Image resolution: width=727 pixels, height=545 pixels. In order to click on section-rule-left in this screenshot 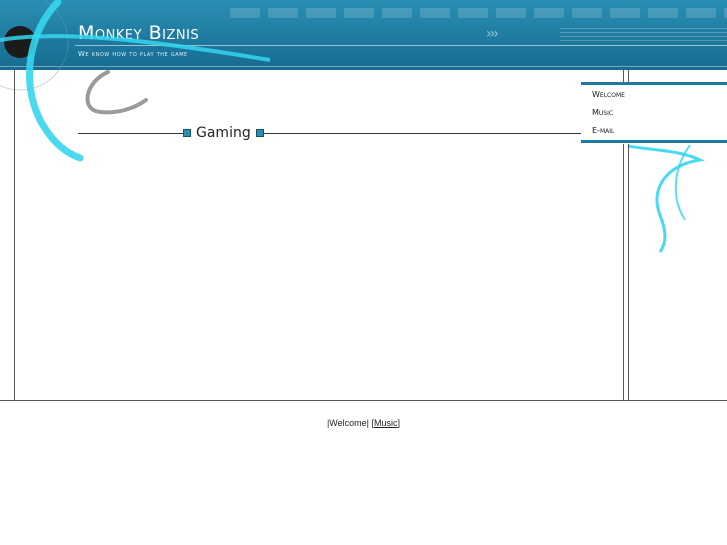, I will do `click(130, 133)`.